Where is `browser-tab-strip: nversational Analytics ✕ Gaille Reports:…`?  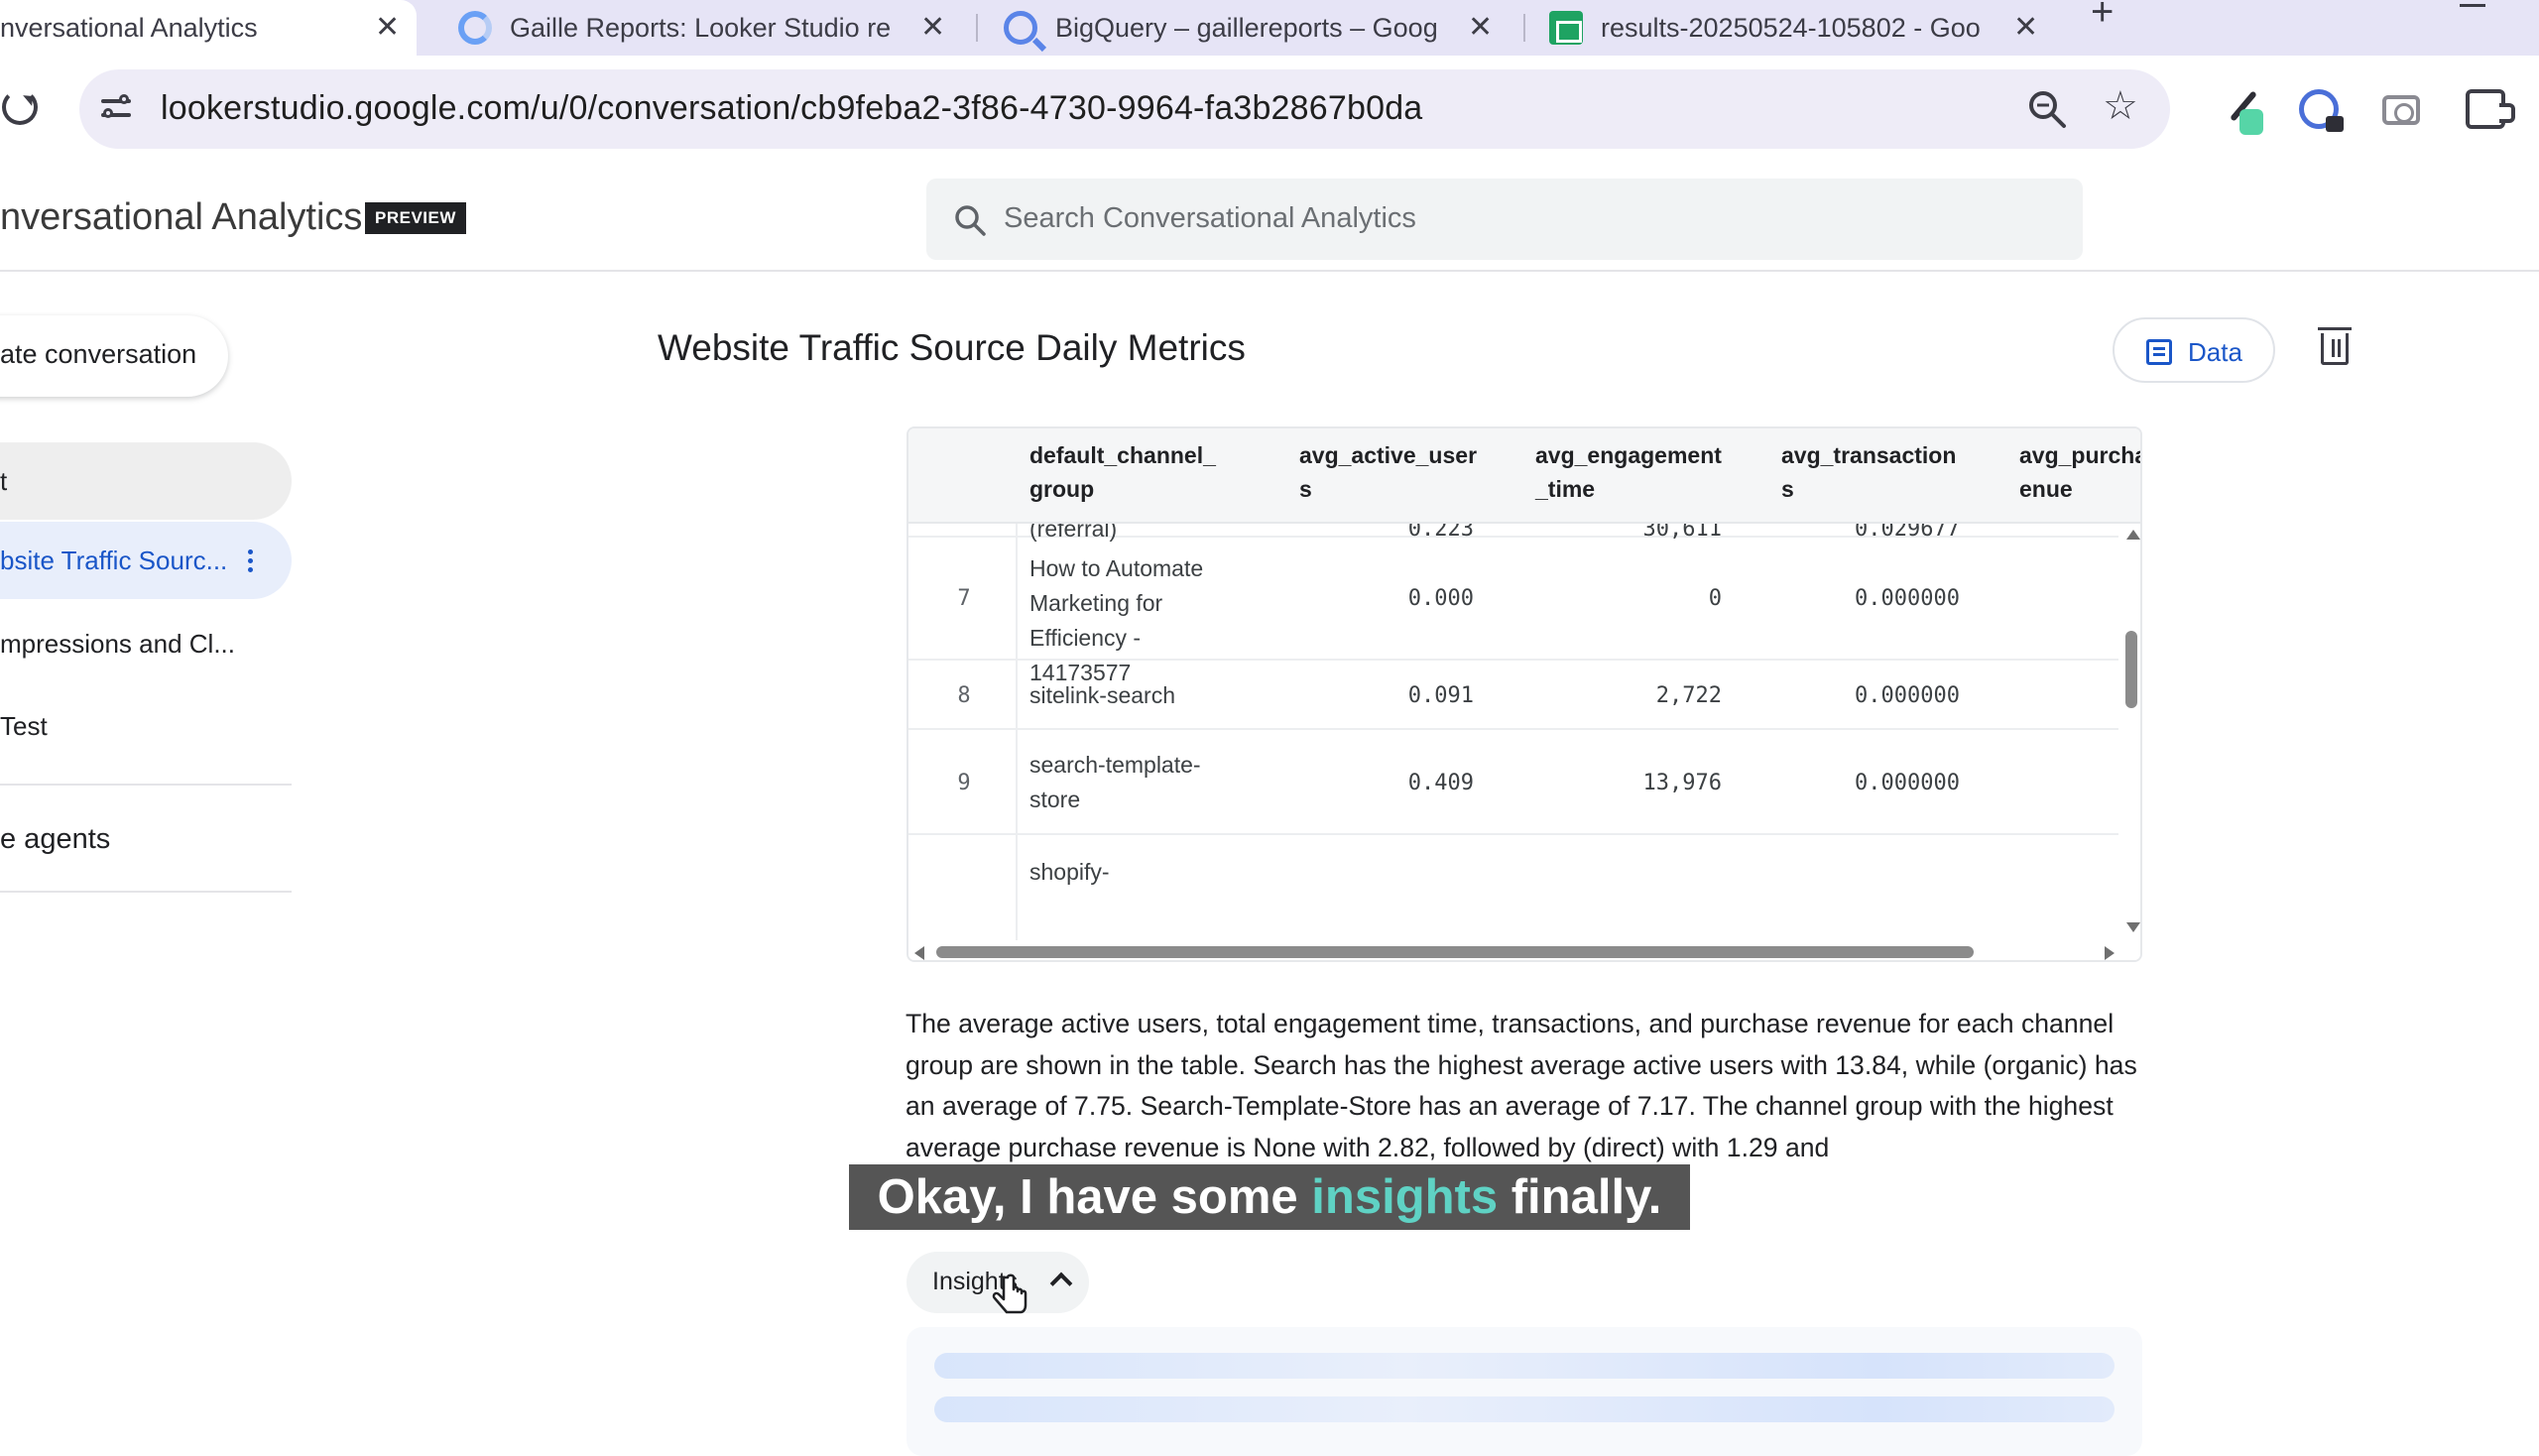 browser-tab-strip: nversational Analytics ✕ Gaille Reports:… is located at coordinates (1269, 28).